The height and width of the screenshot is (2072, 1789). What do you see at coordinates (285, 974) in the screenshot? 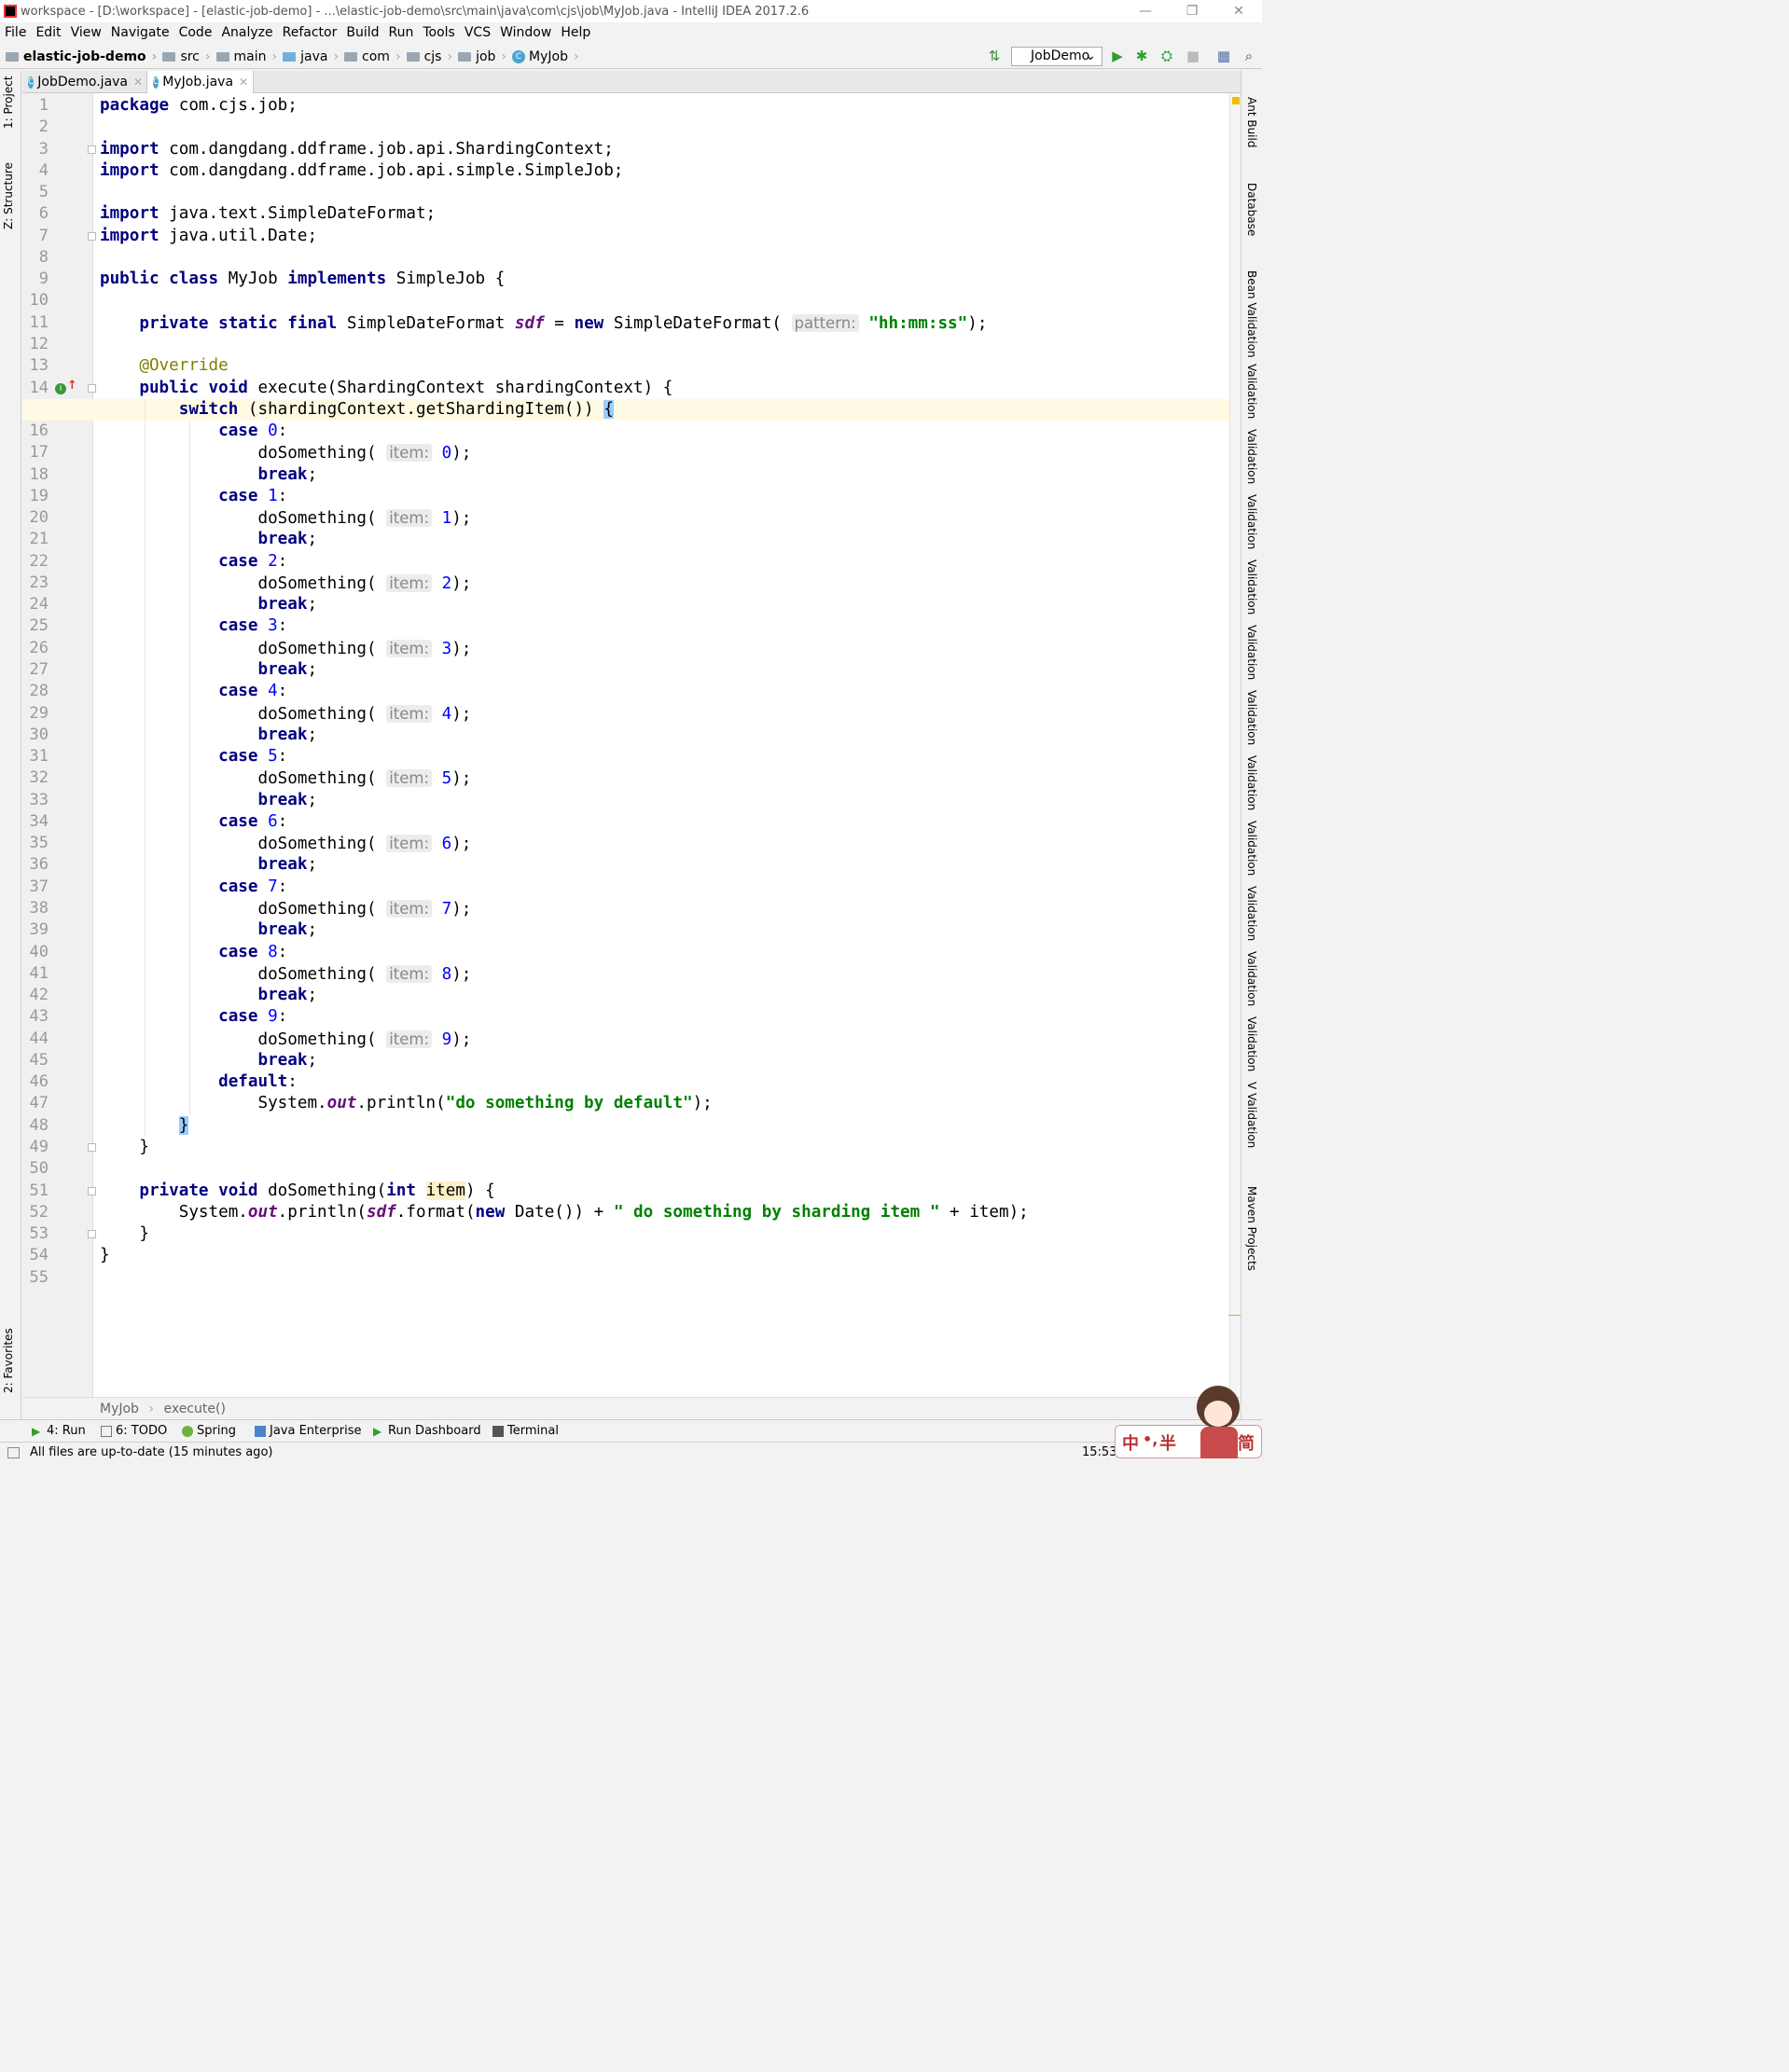
I see `code-line: doSomething( item: 8);` at bounding box center [285, 974].